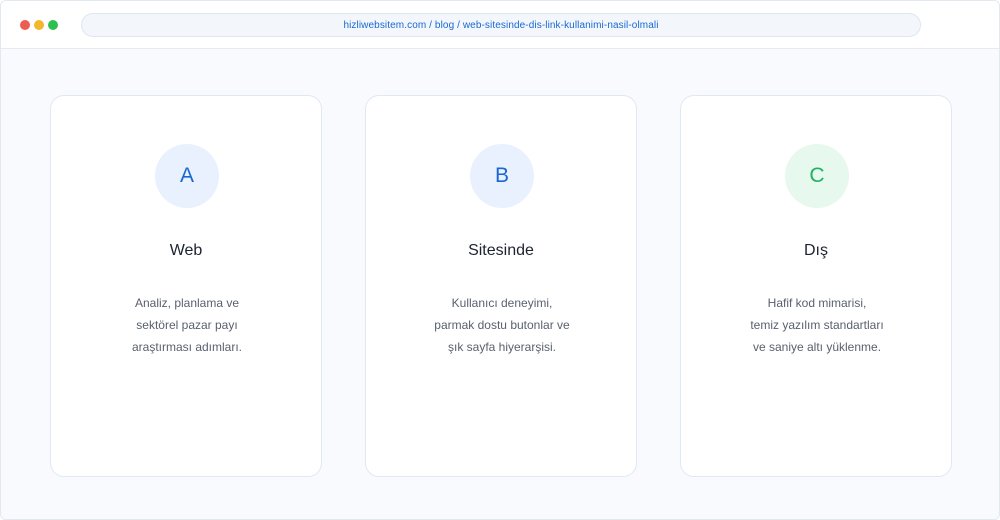  What do you see at coordinates (39, 25) in the screenshot?
I see `minimize-window-dot` at bounding box center [39, 25].